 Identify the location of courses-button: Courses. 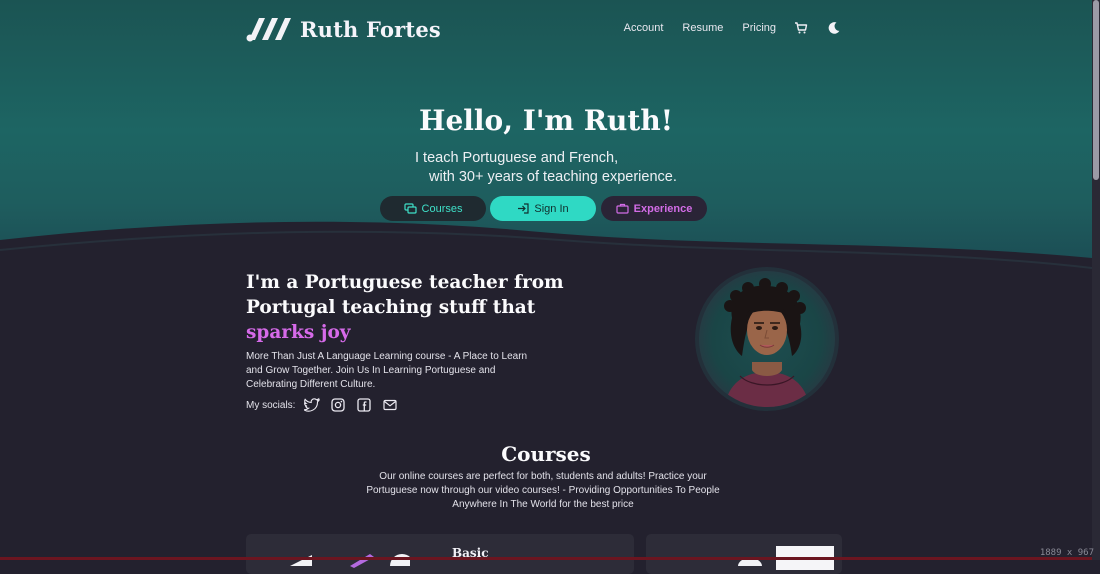
(433, 208).